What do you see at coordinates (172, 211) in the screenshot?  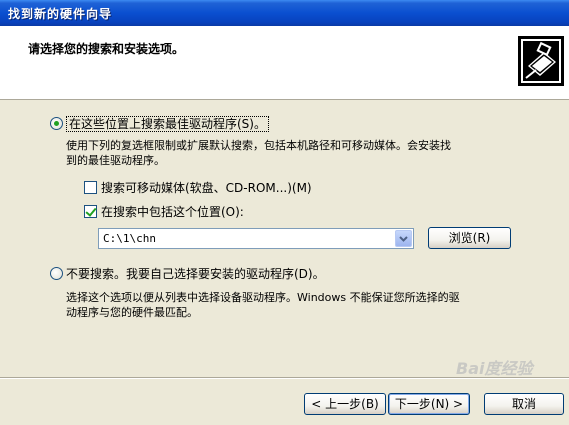 I see `include-location-label: 在搜索中包括这个位置(O):` at bounding box center [172, 211].